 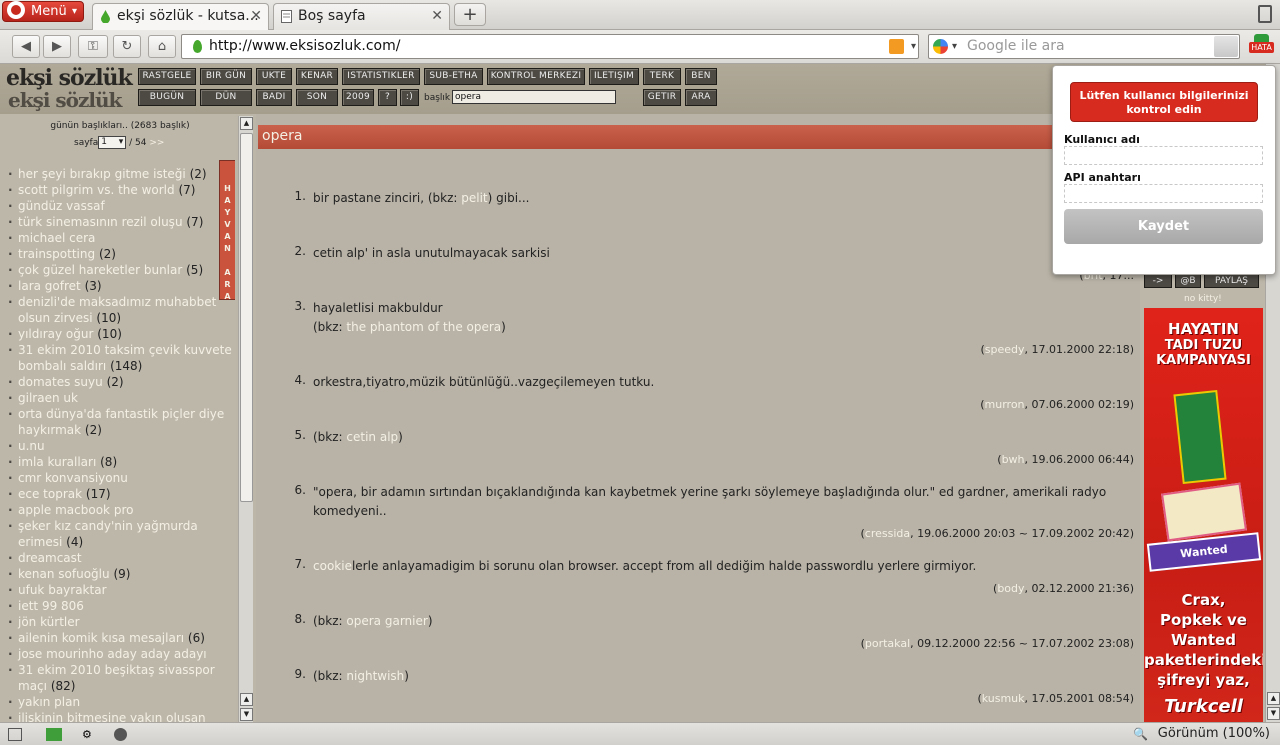 I want to click on entry-author: kusmuk, so click(x=1003, y=698).